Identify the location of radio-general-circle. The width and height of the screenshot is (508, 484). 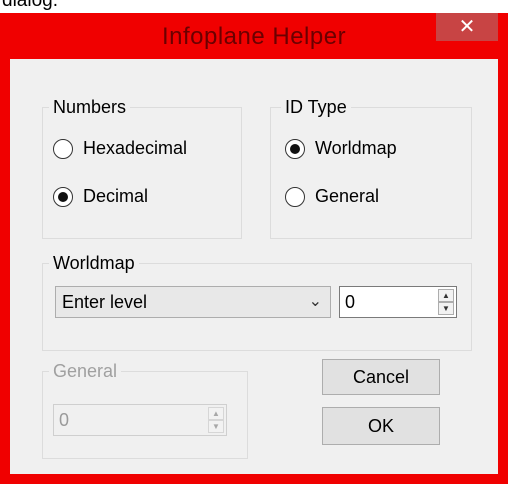
(295, 196).